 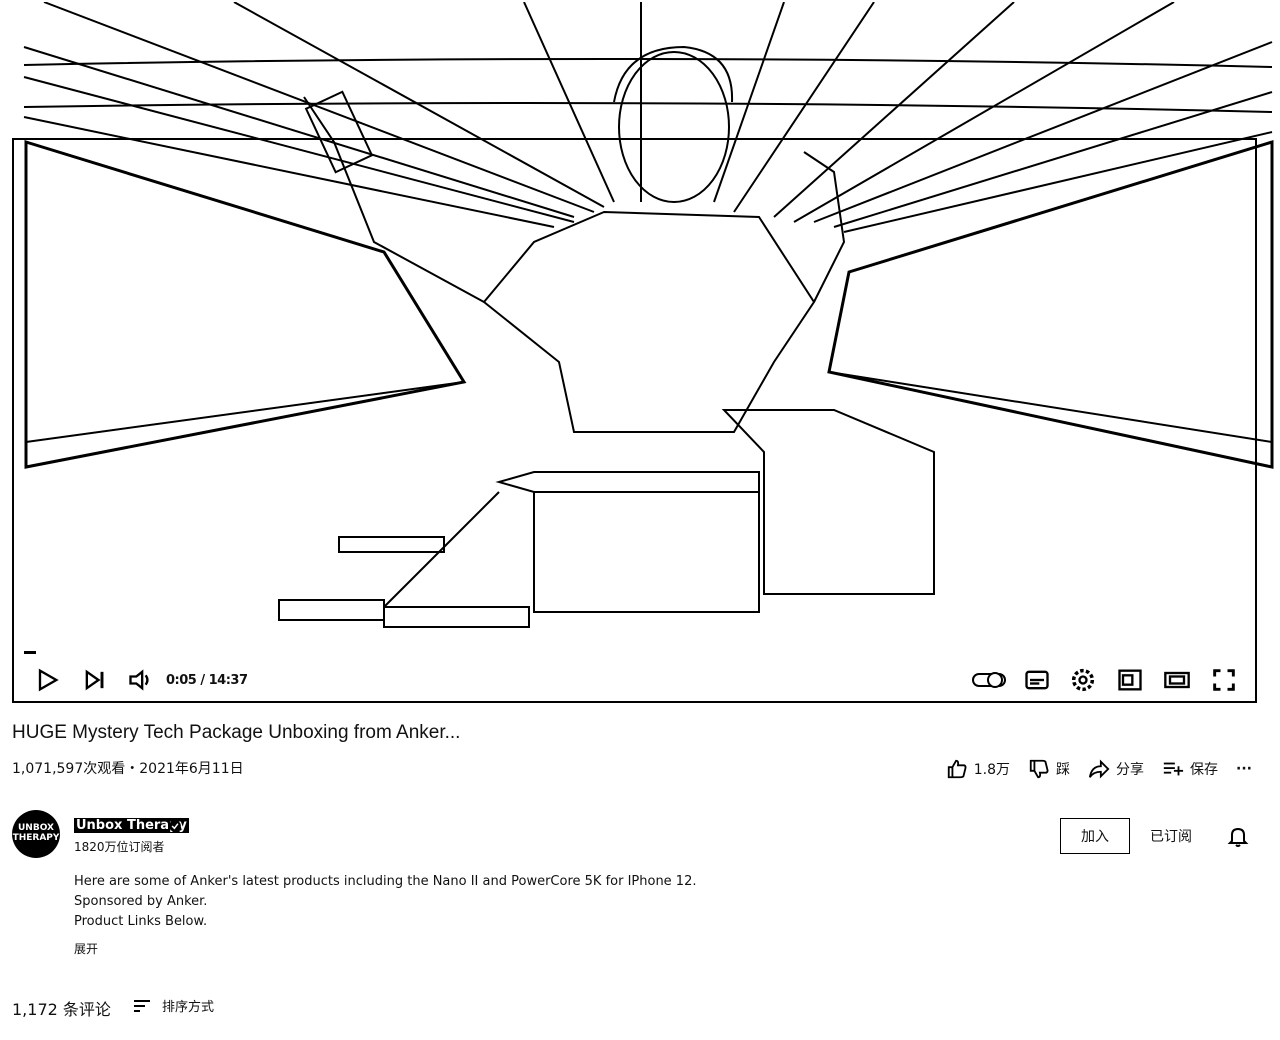 I want to click on like-button: 1.8万, so click(x=978, y=769).